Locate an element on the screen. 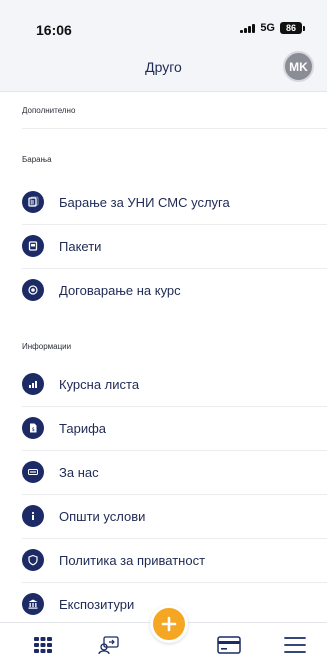 This screenshot has height=666, width=327. shield-icon is located at coordinates (33, 560).